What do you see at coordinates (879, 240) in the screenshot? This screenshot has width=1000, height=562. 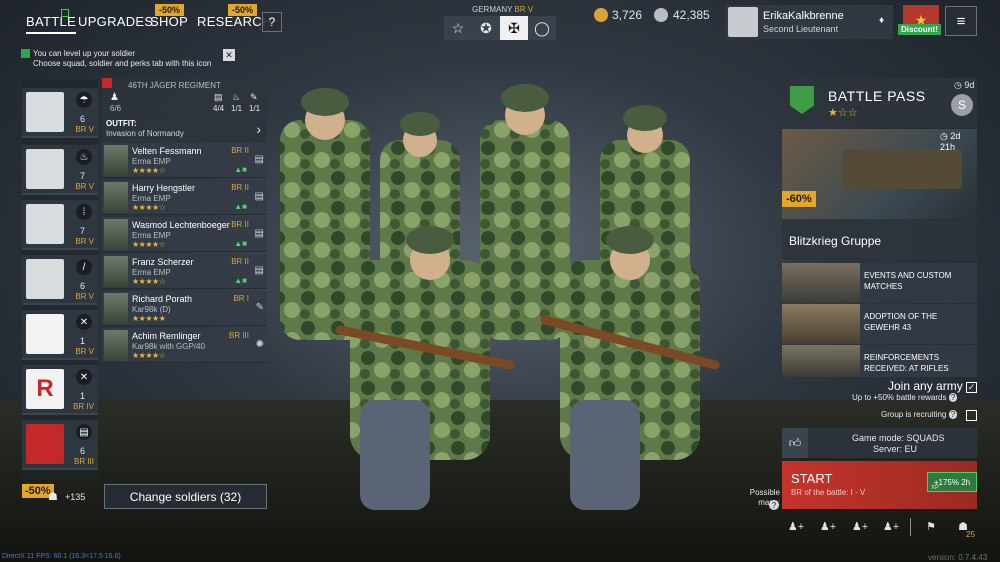 I see `promo-name-bar: Blitzkrieg Gruppe` at bounding box center [879, 240].